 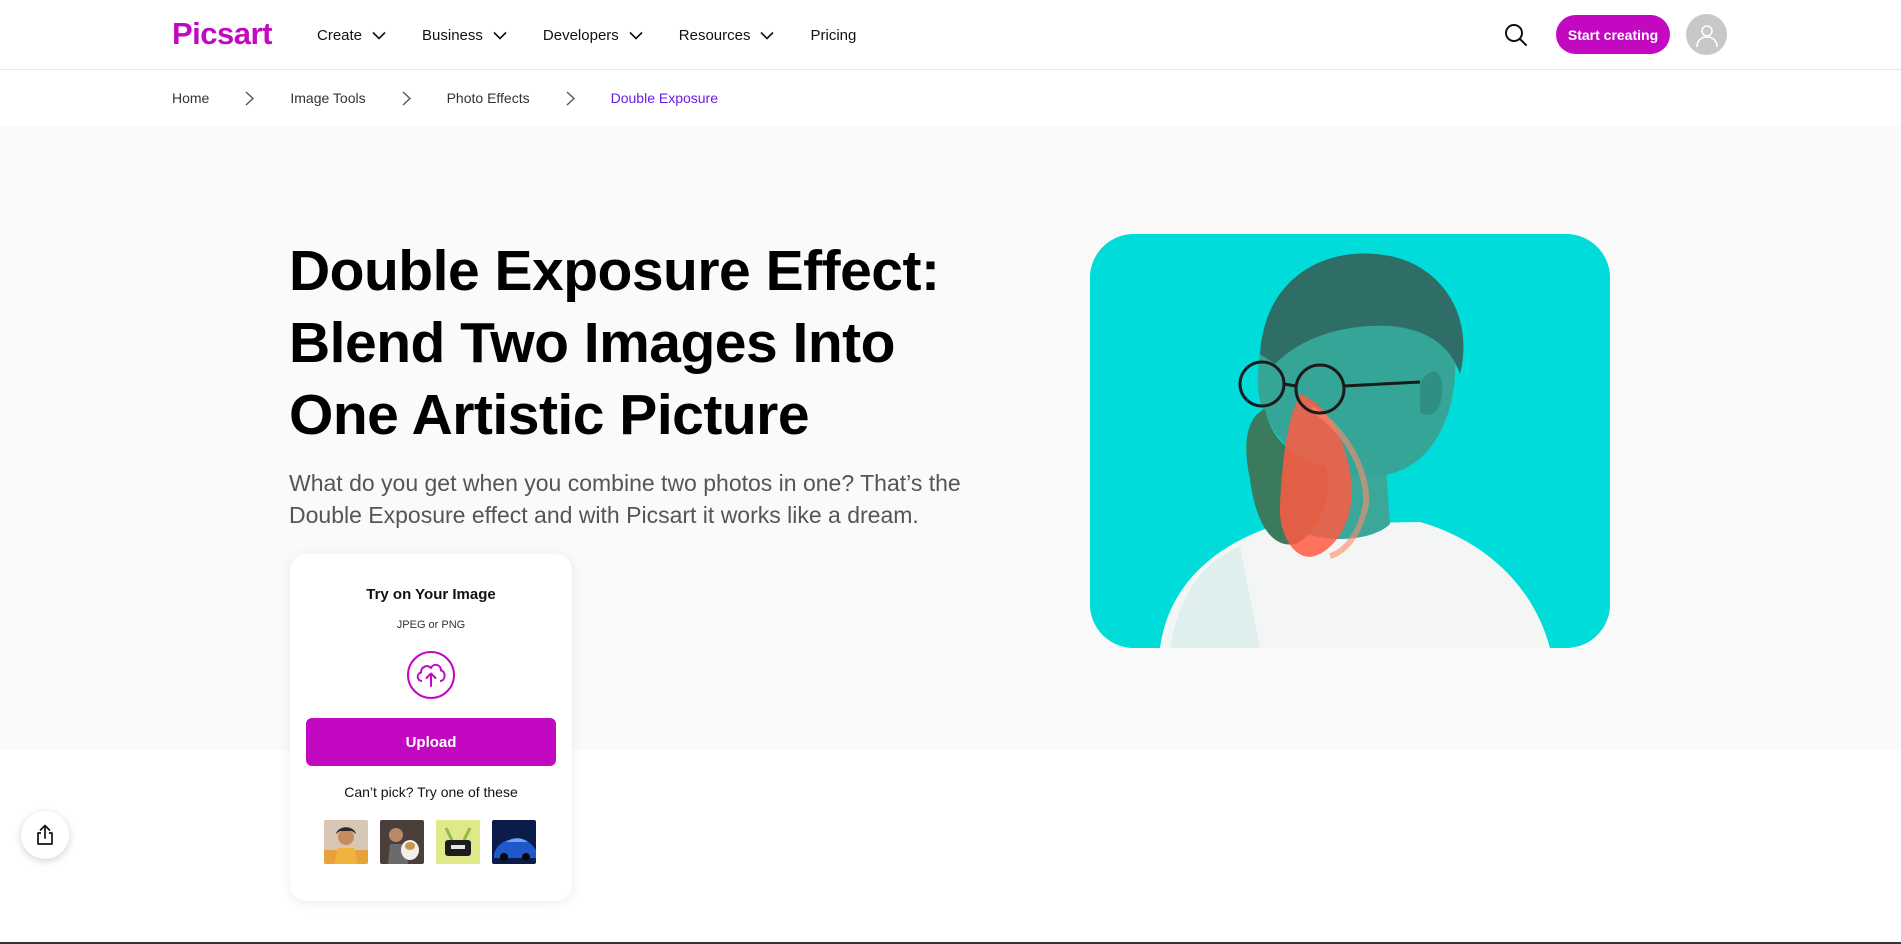 I want to click on hero-image-double-exposure, so click(x=1350, y=441).